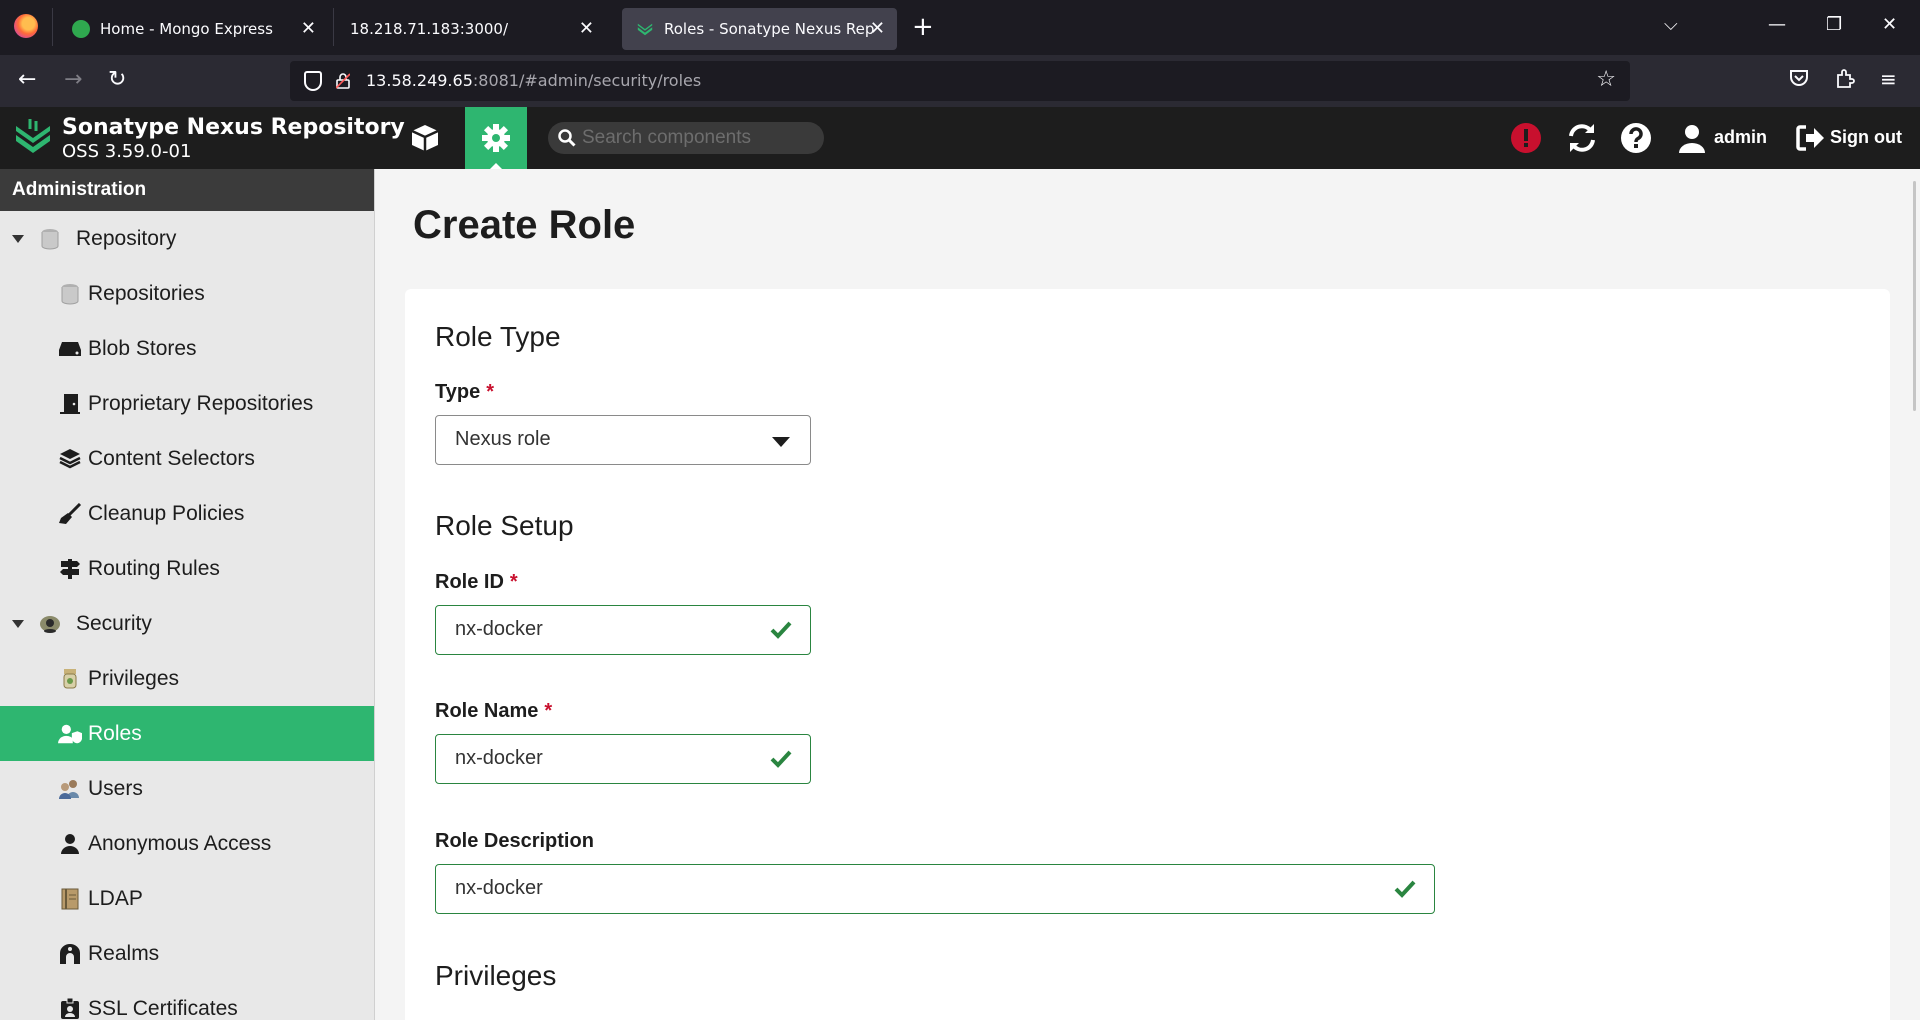  I want to click on administration-mode-button, so click(496, 138).